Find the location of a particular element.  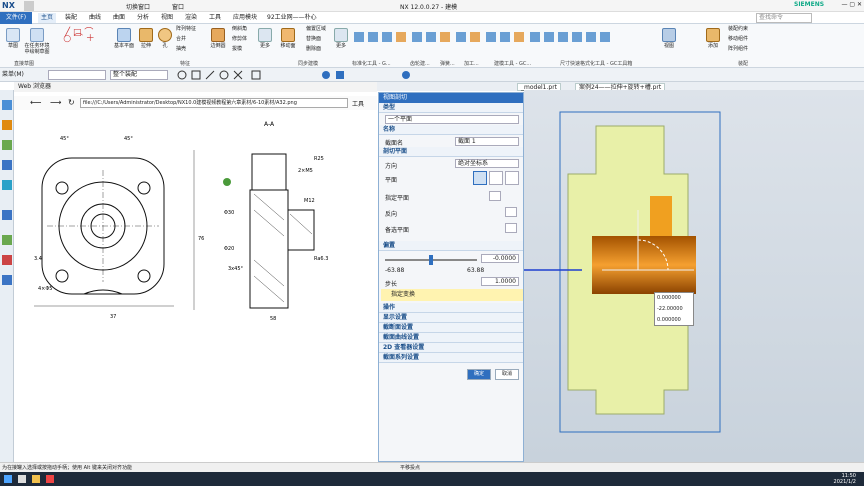

section-series-settings-section: 截面系列设置 is located at coordinates (451, 358).